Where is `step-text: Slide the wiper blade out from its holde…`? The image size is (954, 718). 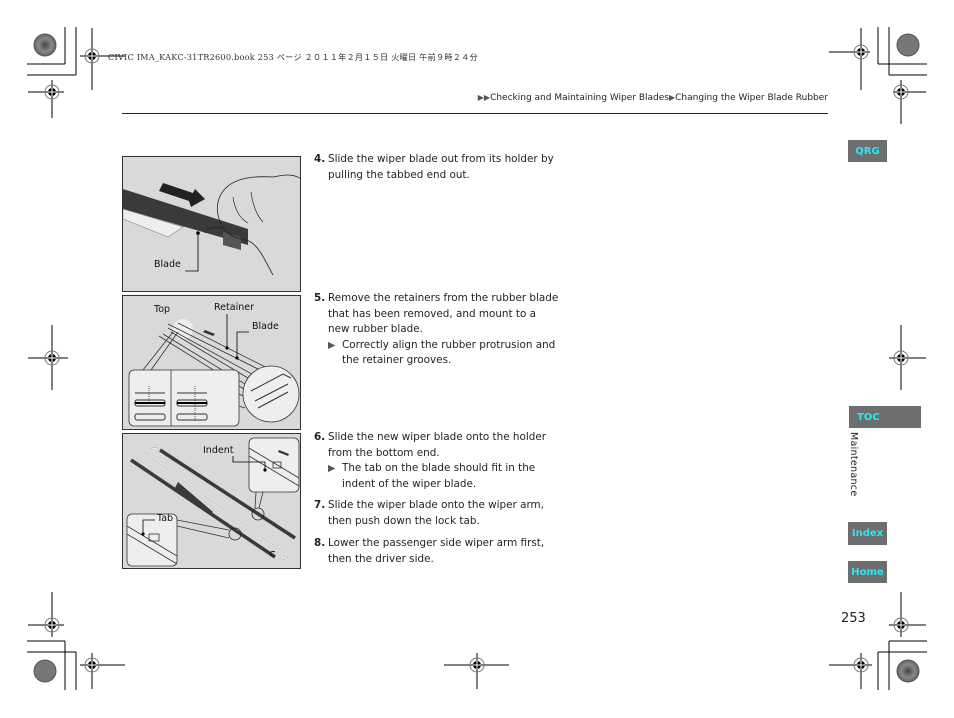
step-text: Slide the wiper blade out from its holde… is located at coordinates (441, 167).